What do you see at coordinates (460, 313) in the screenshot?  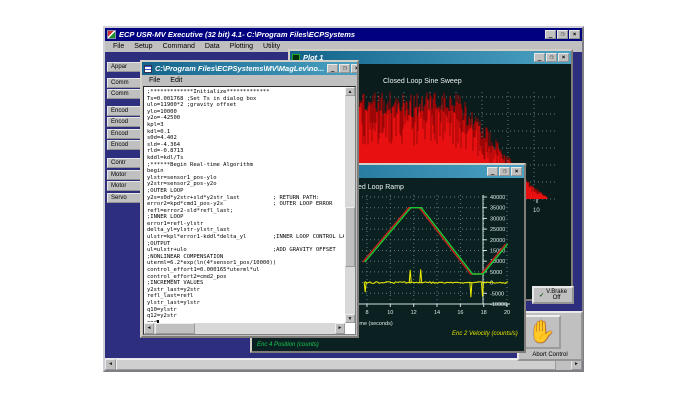 I see `svg-text: 16` at bounding box center [460, 313].